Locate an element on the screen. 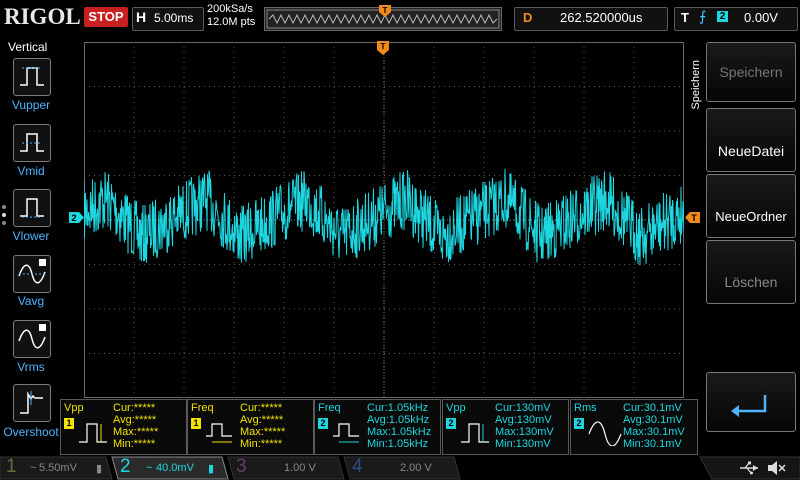 This screenshot has height=480, width=800. memory-trigger-icon: T is located at coordinates (385, 11).